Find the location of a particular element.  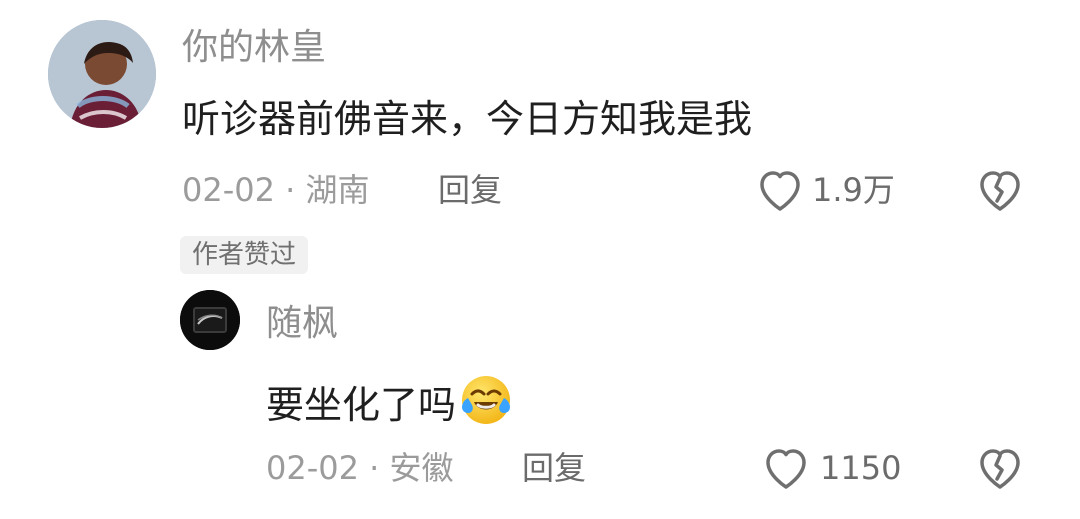

laughing-crying-emoji-icon is located at coordinates (486, 400).